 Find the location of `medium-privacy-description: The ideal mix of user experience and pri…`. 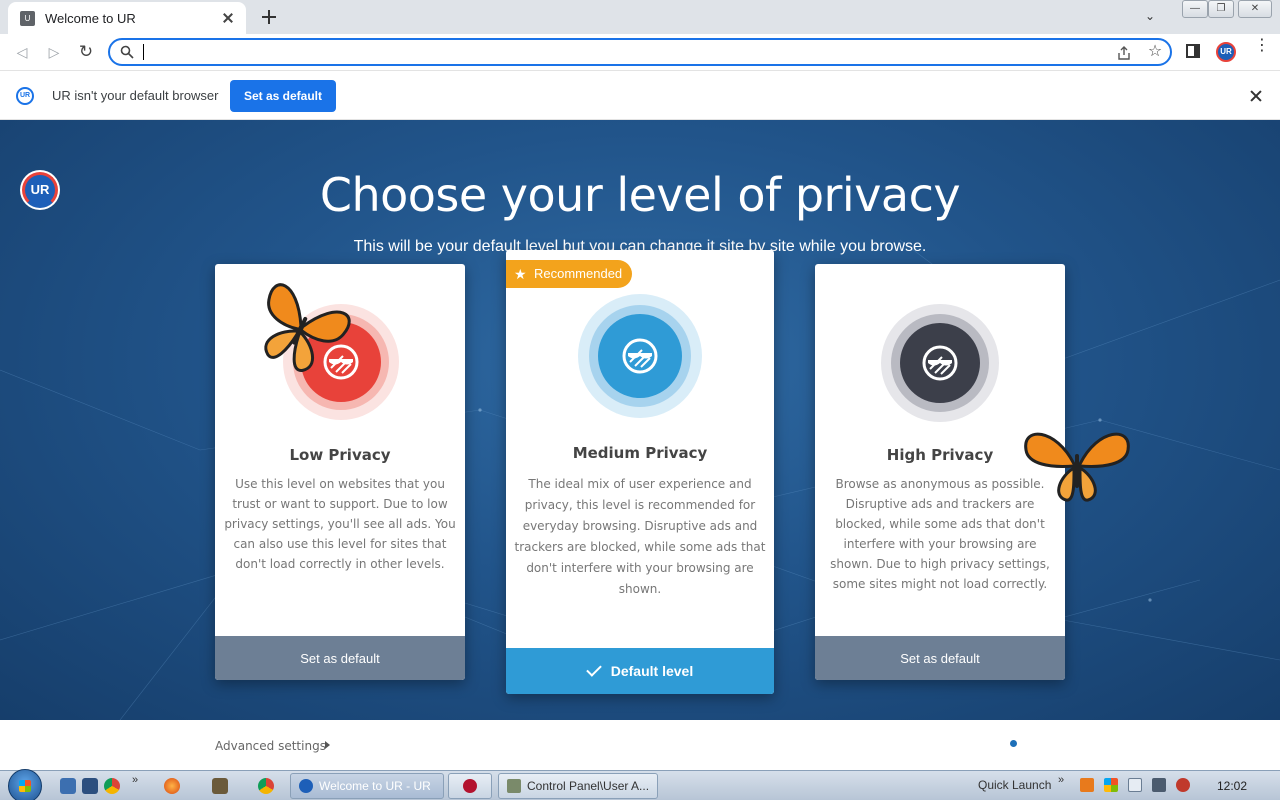

medium-privacy-description: The ideal mix of user experience and pri… is located at coordinates (640, 536).